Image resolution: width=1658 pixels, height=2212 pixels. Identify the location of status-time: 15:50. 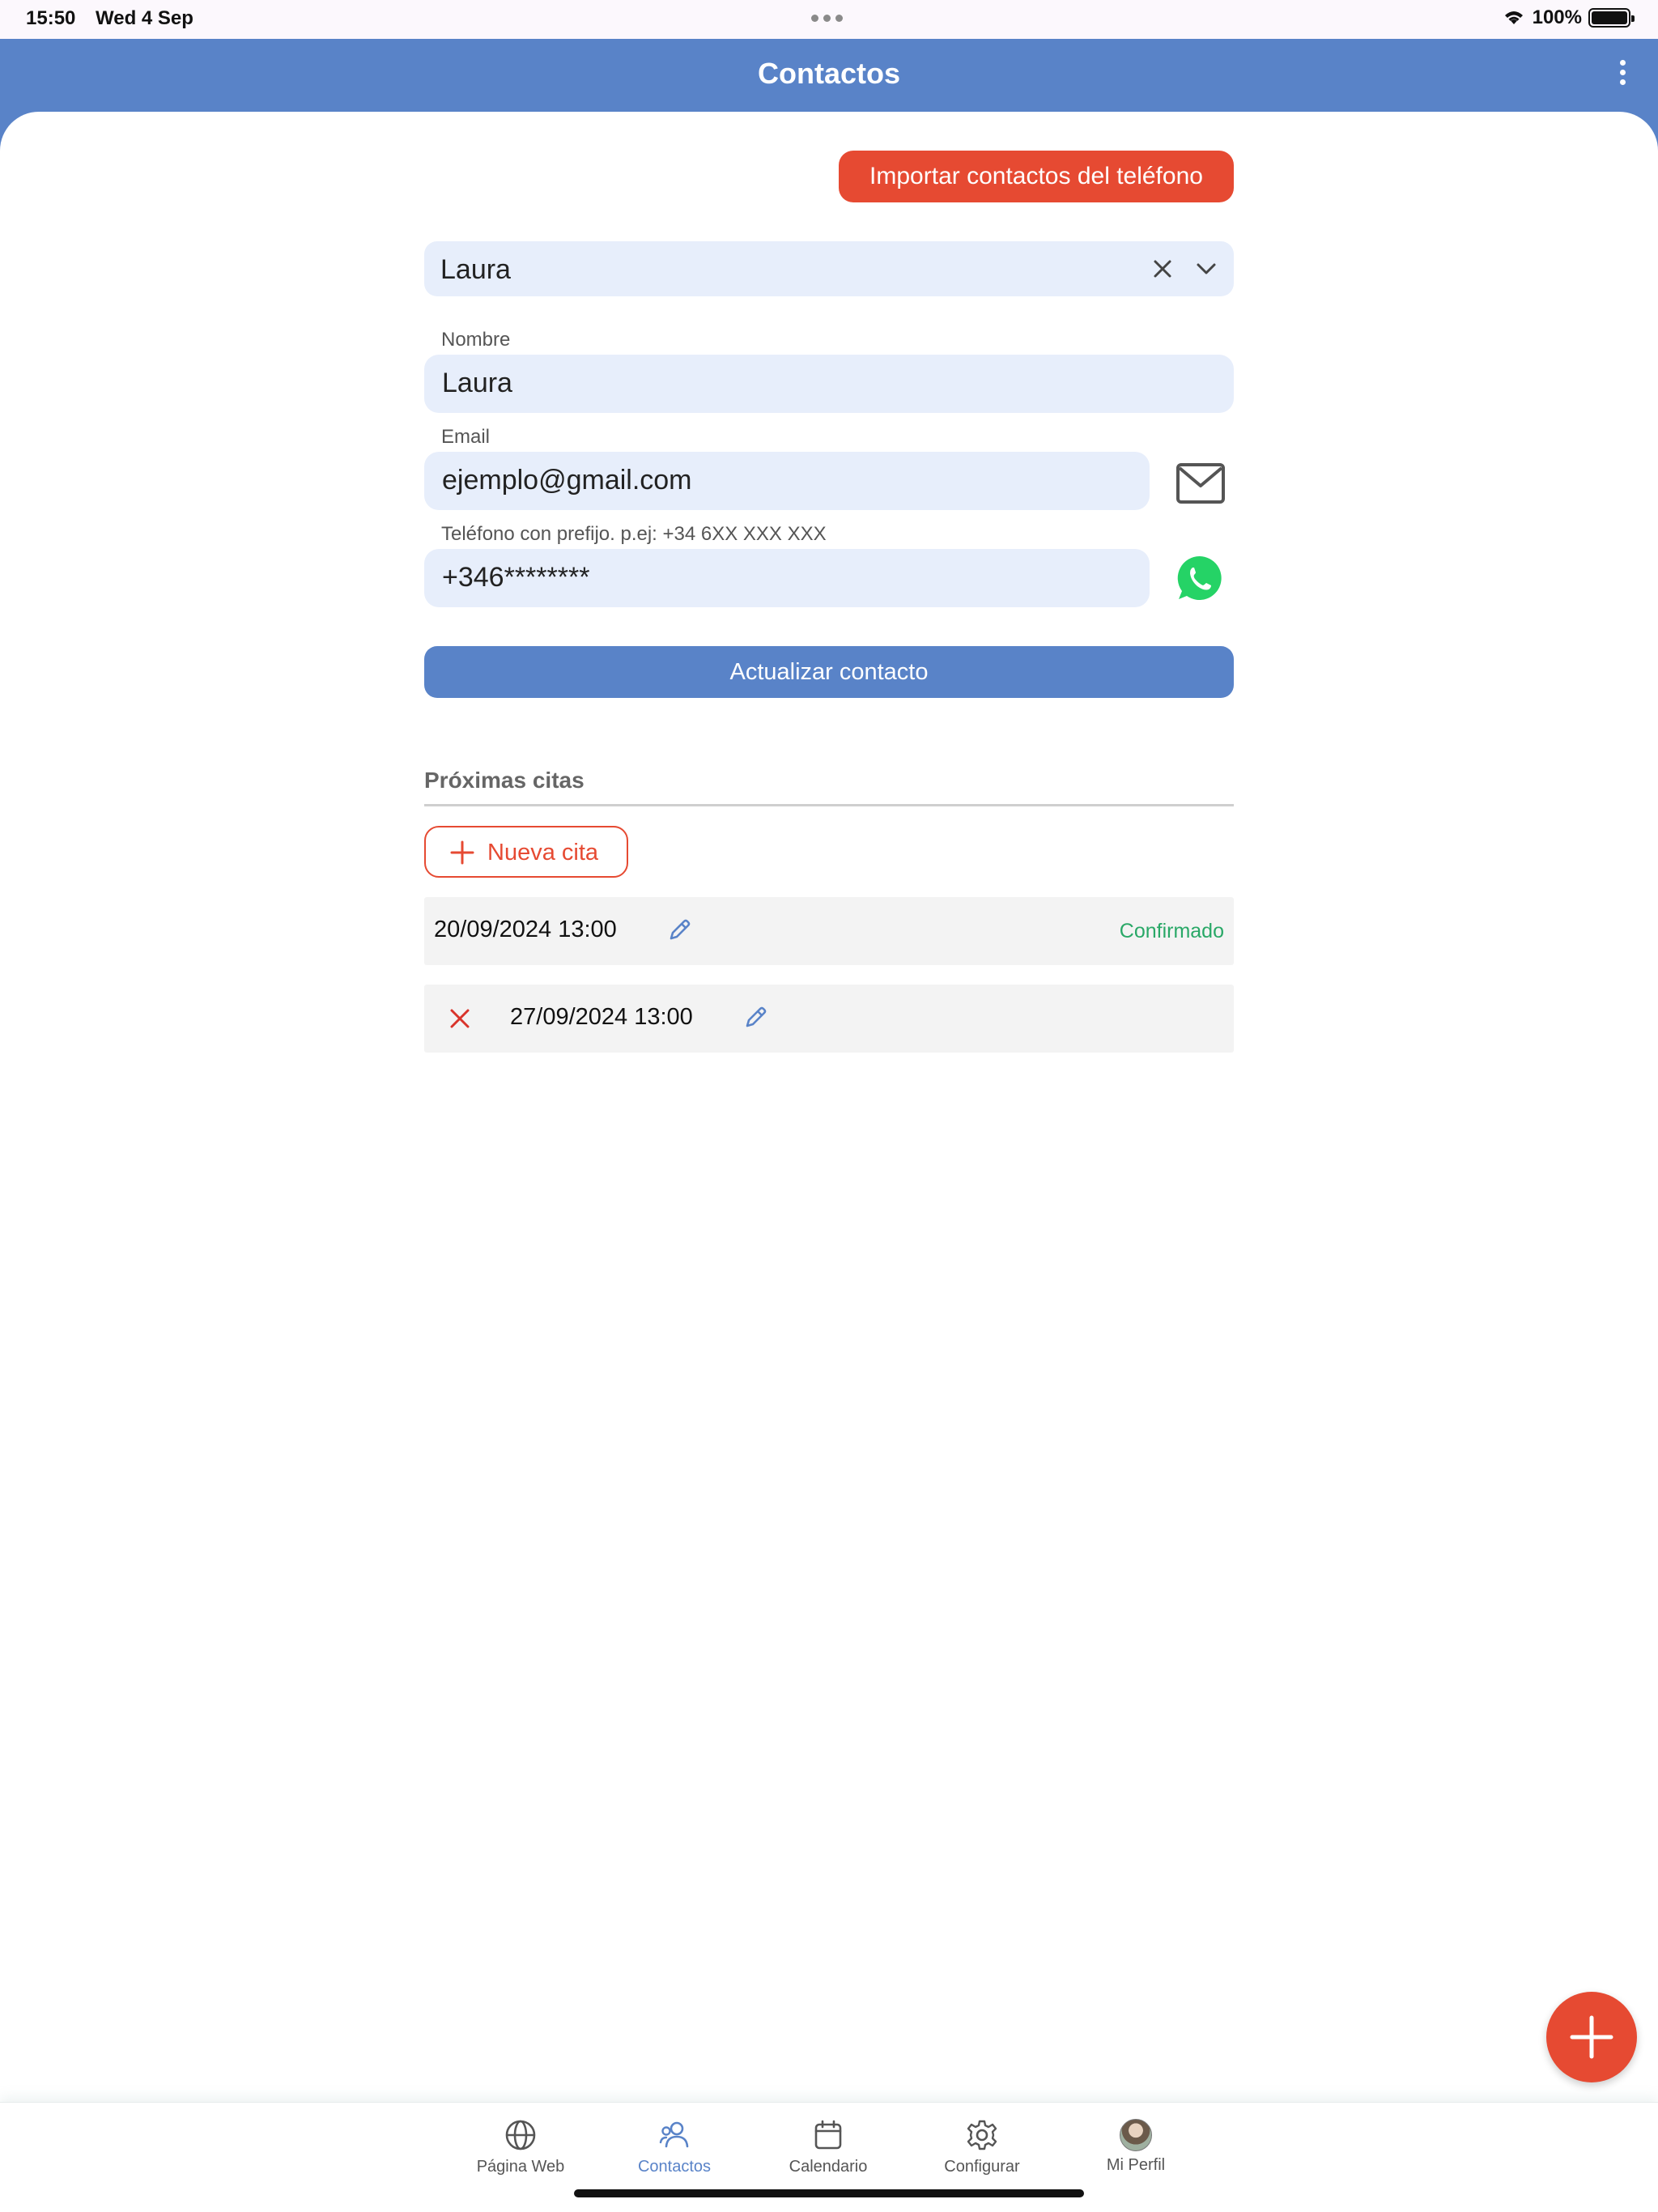
(51, 18).